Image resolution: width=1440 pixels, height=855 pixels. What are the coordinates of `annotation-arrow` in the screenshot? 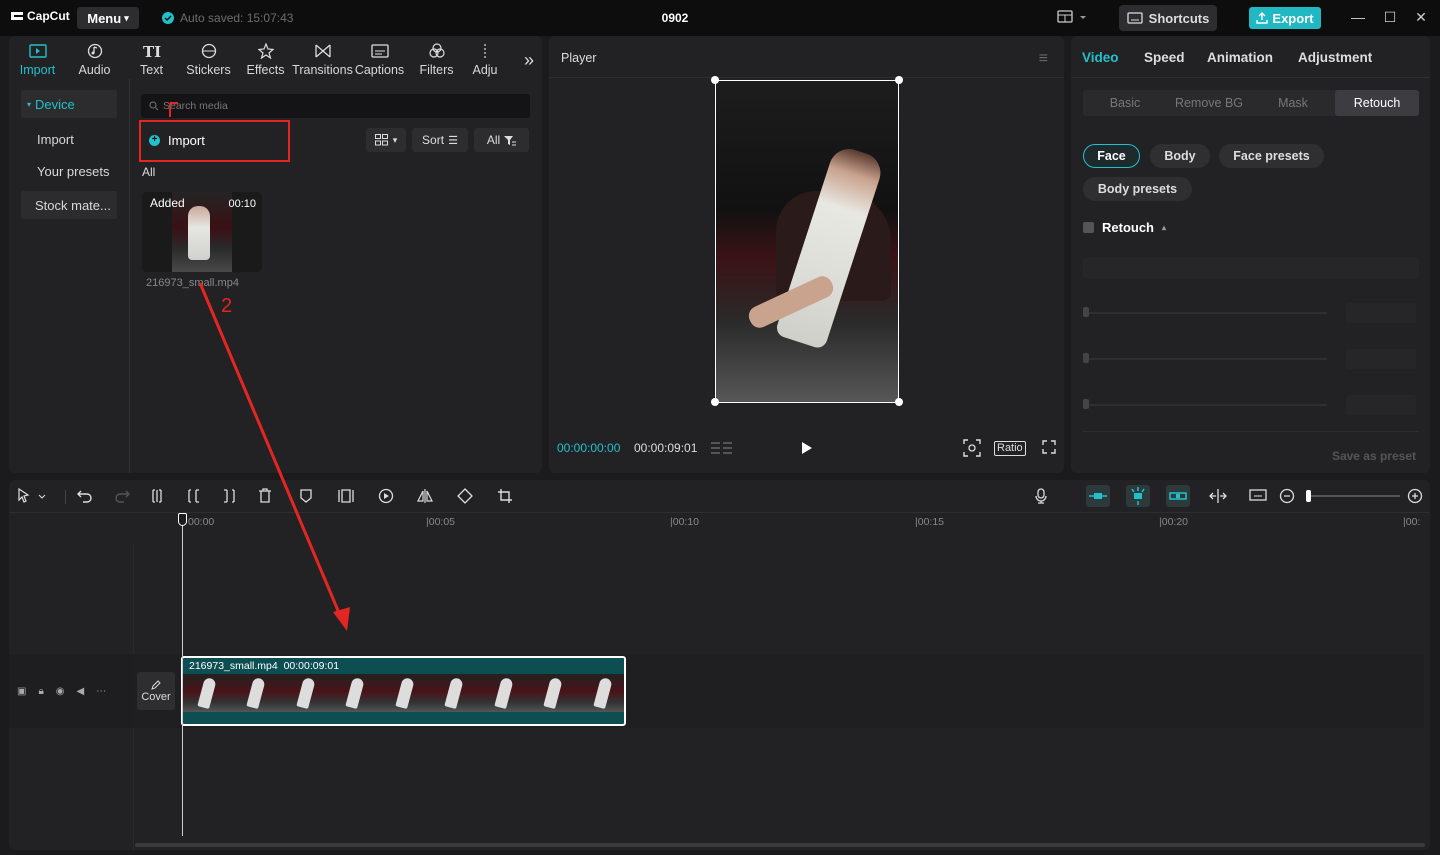 It's located at (259, 366).